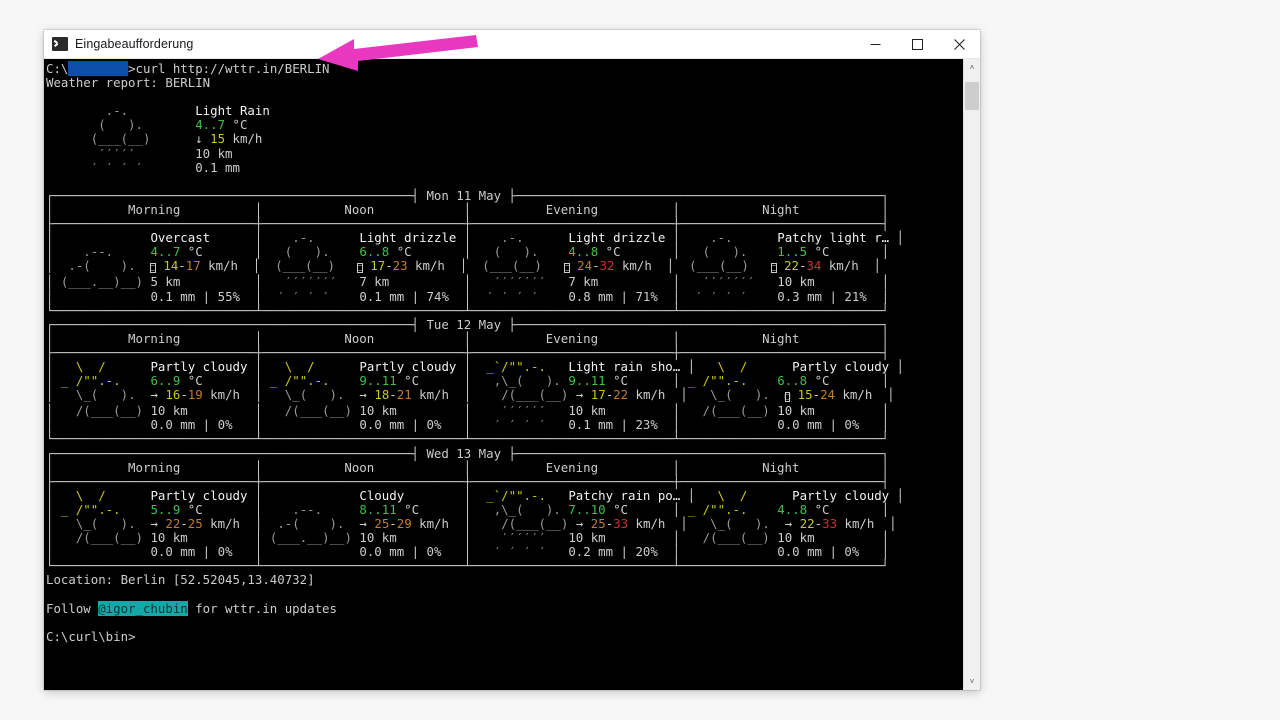 This screenshot has height=720, width=1280. I want to click on scroll-up-icon: ˄, so click(972, 67).